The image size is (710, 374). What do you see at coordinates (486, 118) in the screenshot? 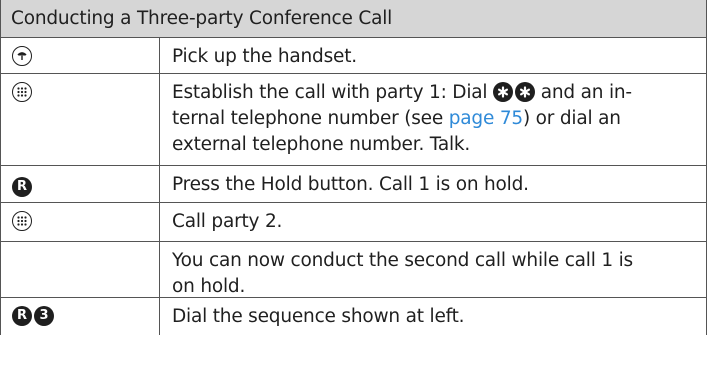
I see `page-link: page 75` at bounding box center [486, 118].